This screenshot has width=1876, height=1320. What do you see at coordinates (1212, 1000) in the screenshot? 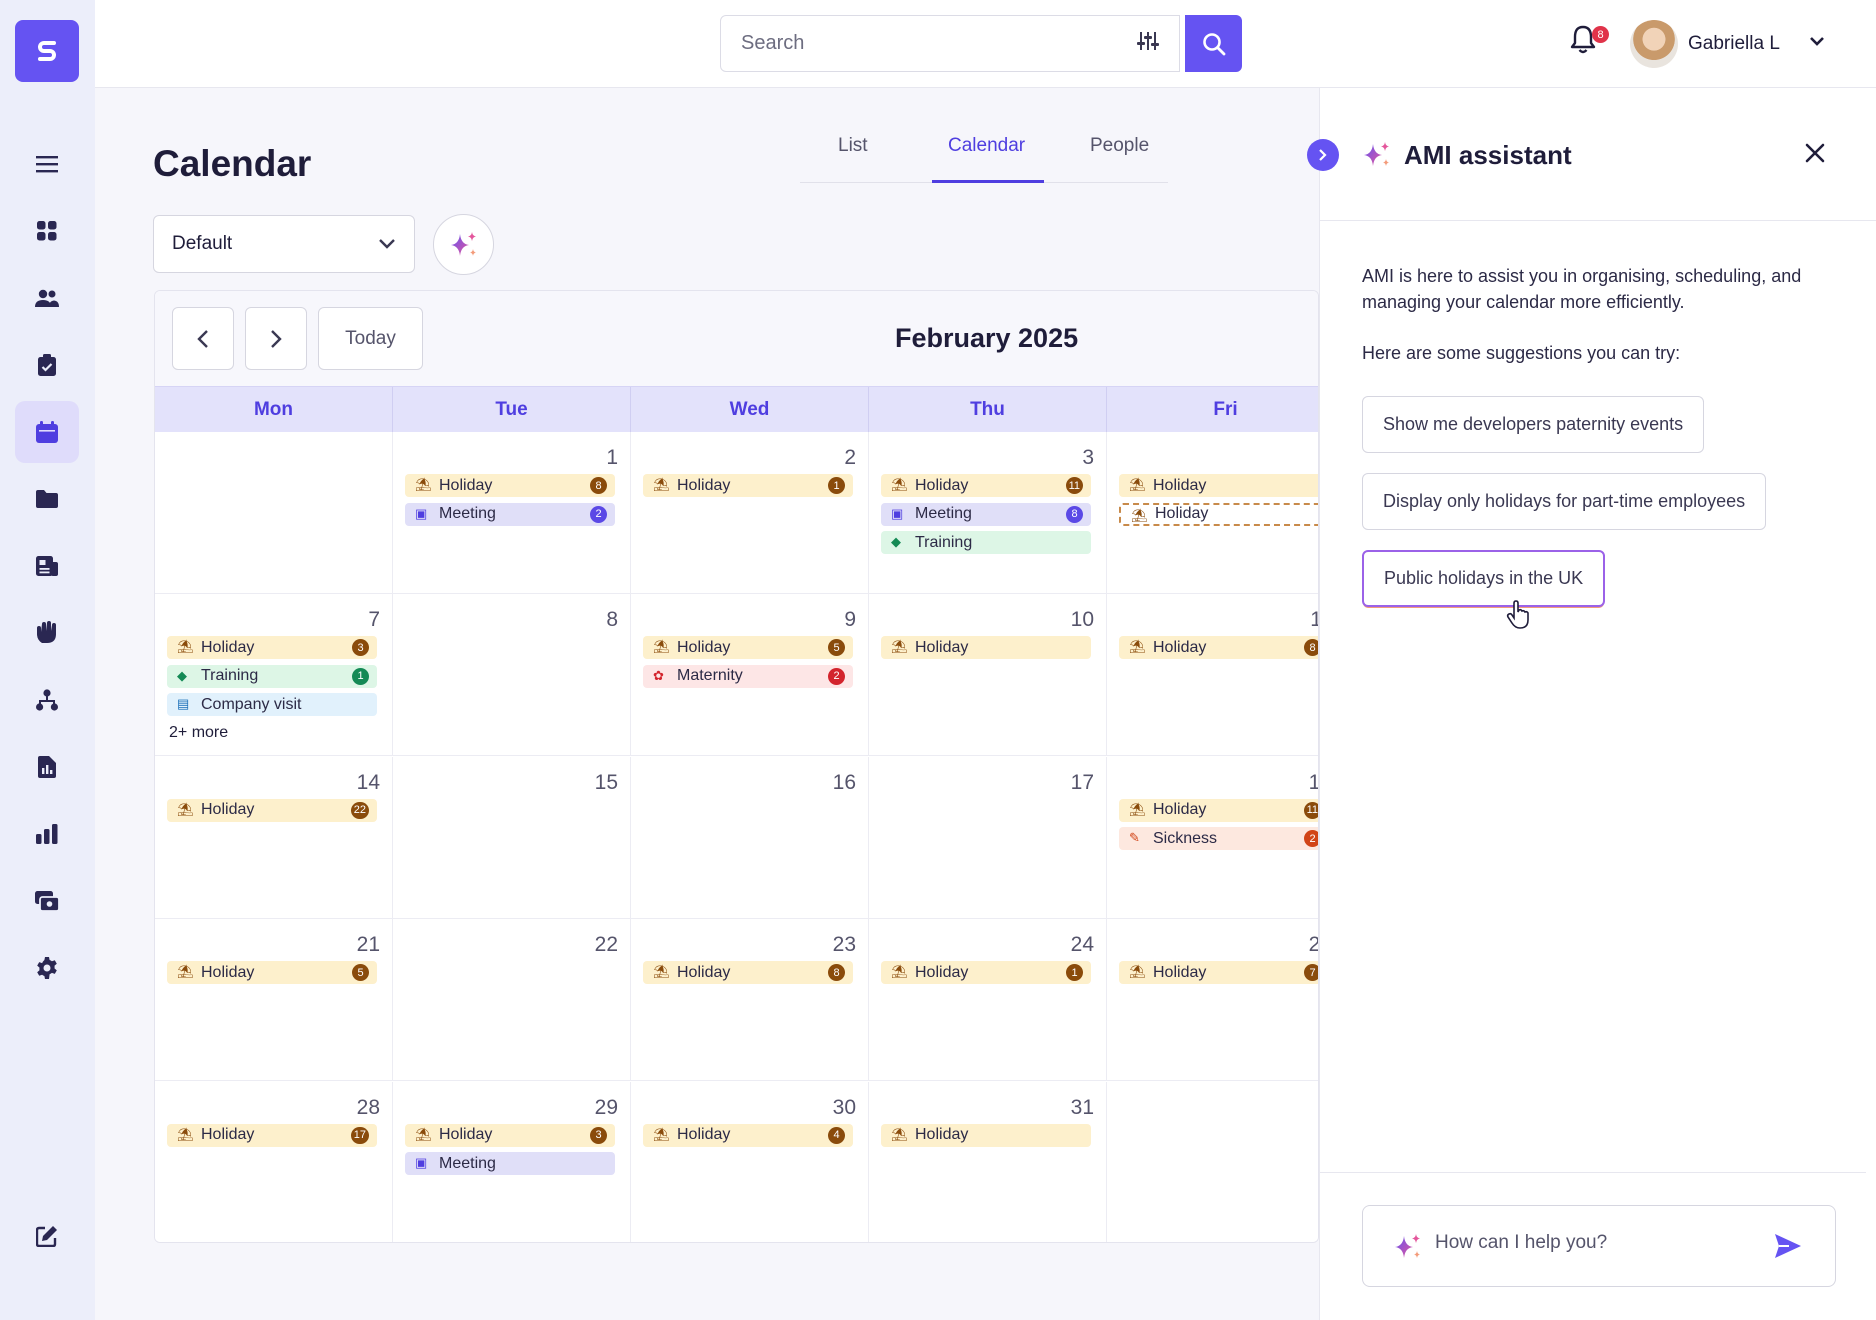
I see `calendar-day-cell: 25 ⛱ Holiday 7` at bounding box center [1212, 1000].